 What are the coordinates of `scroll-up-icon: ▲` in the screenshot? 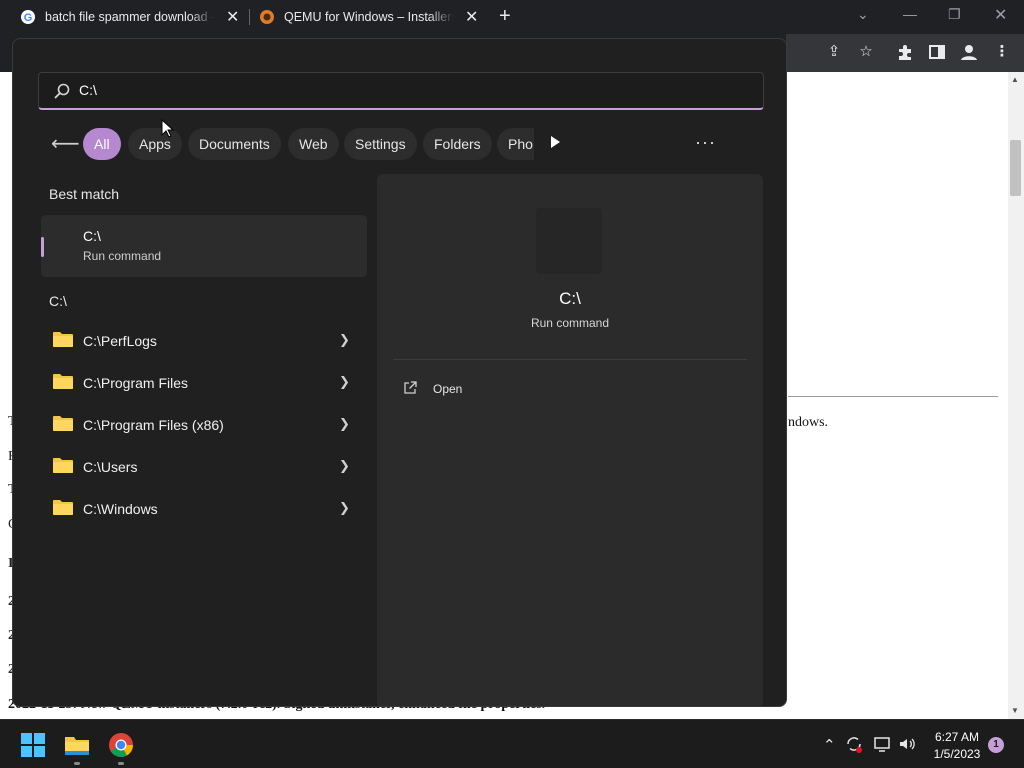 It's located at (1015, 79).